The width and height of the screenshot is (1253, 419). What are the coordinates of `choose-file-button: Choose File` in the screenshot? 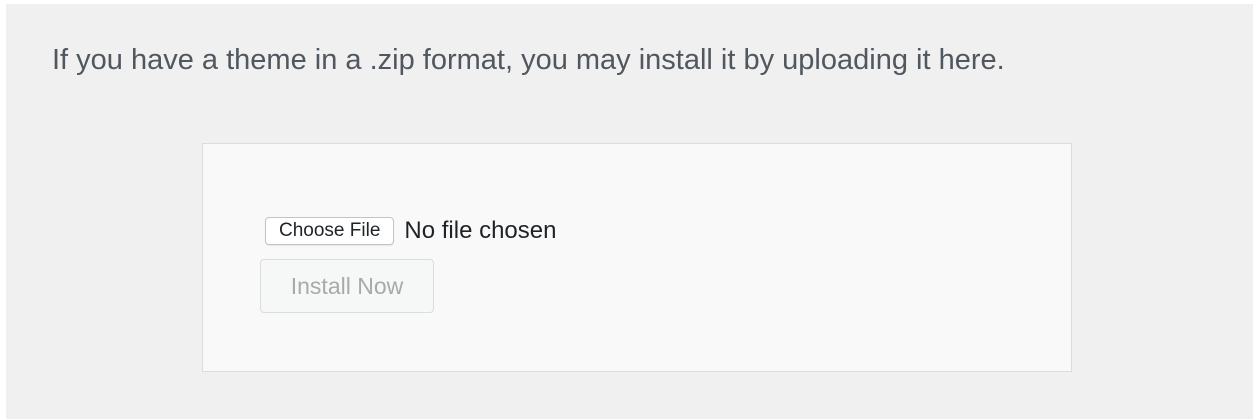 It's located at (330, 231).